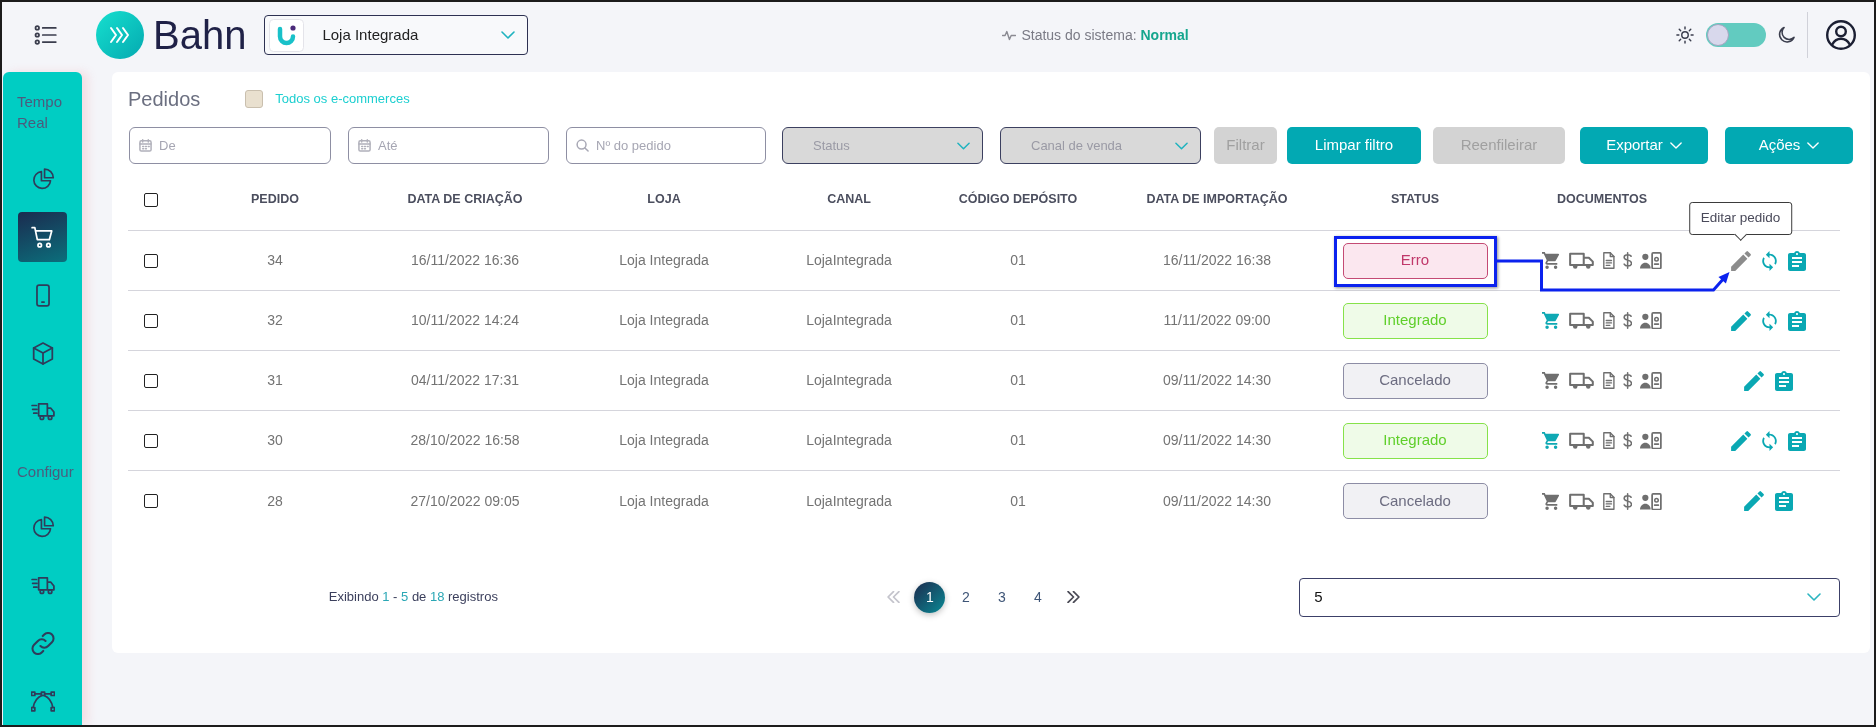 This screenshot has height=727, width=1876. I want to click on order-number-field: Nº do pedido, so click(666, 145).